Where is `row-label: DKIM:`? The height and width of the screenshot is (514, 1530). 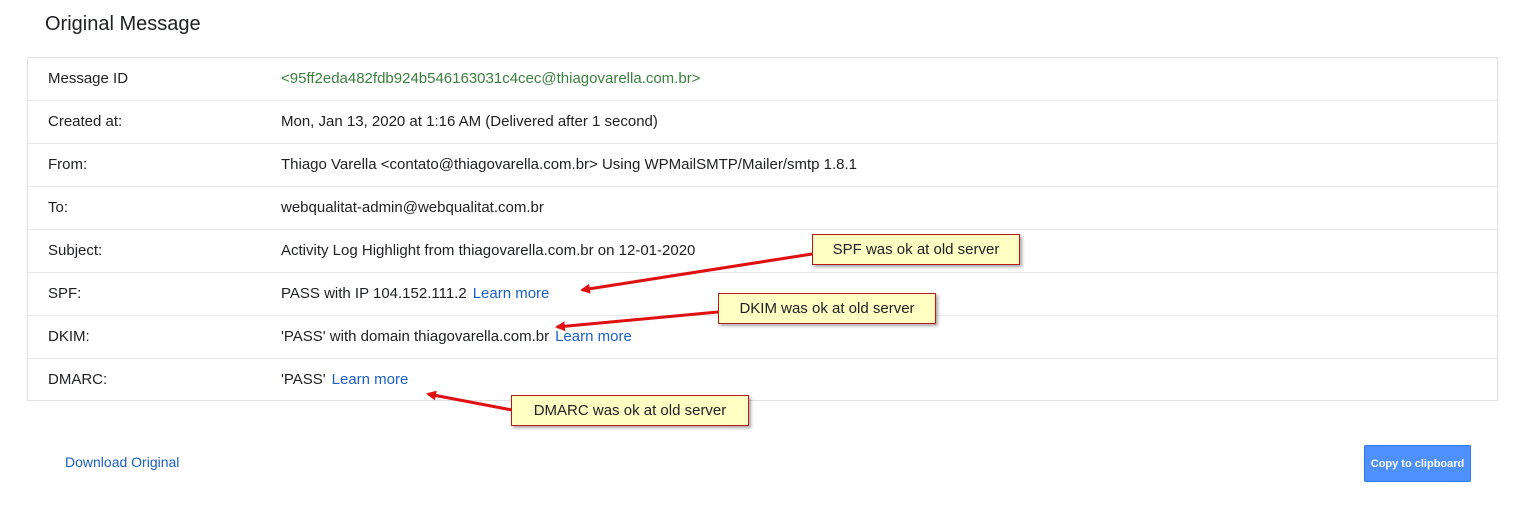
row-label: DKIM: is located at coordinates (69, 336).